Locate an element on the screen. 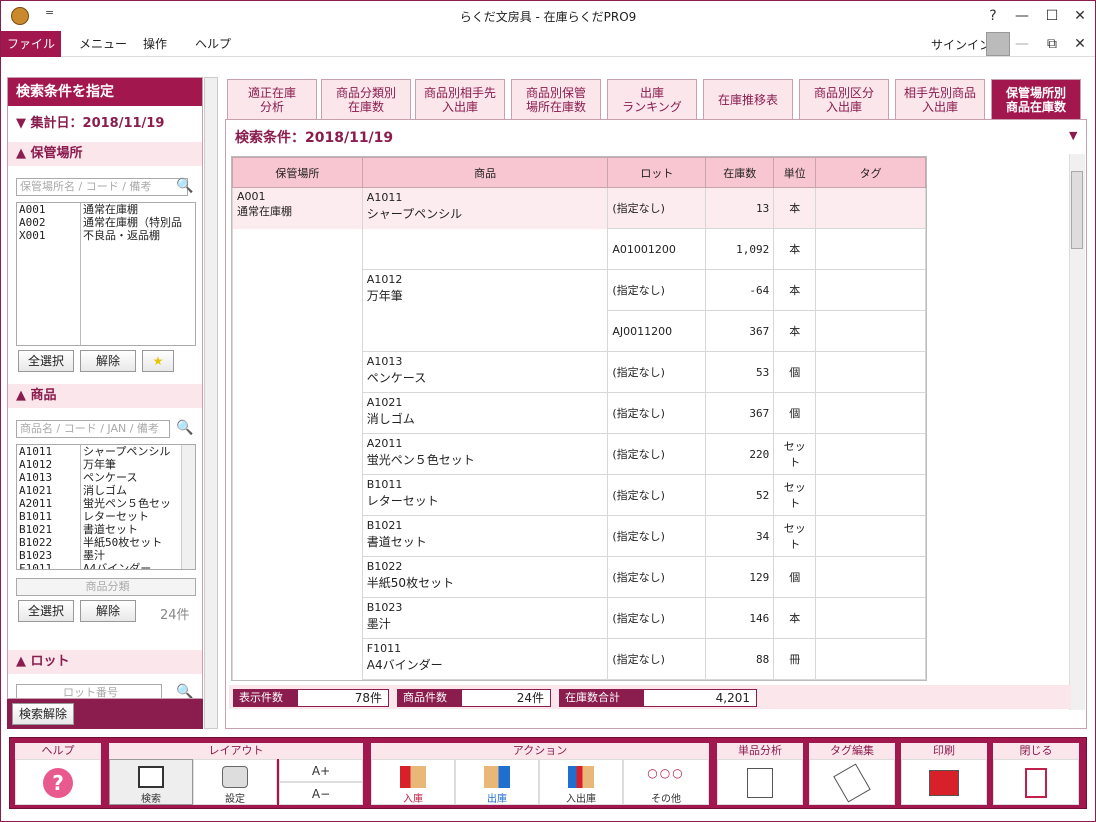 This screenshot has width=1096, height=822. date-section: ▼ 集計日：2018/11/19 is located at coordinates (105, 124).